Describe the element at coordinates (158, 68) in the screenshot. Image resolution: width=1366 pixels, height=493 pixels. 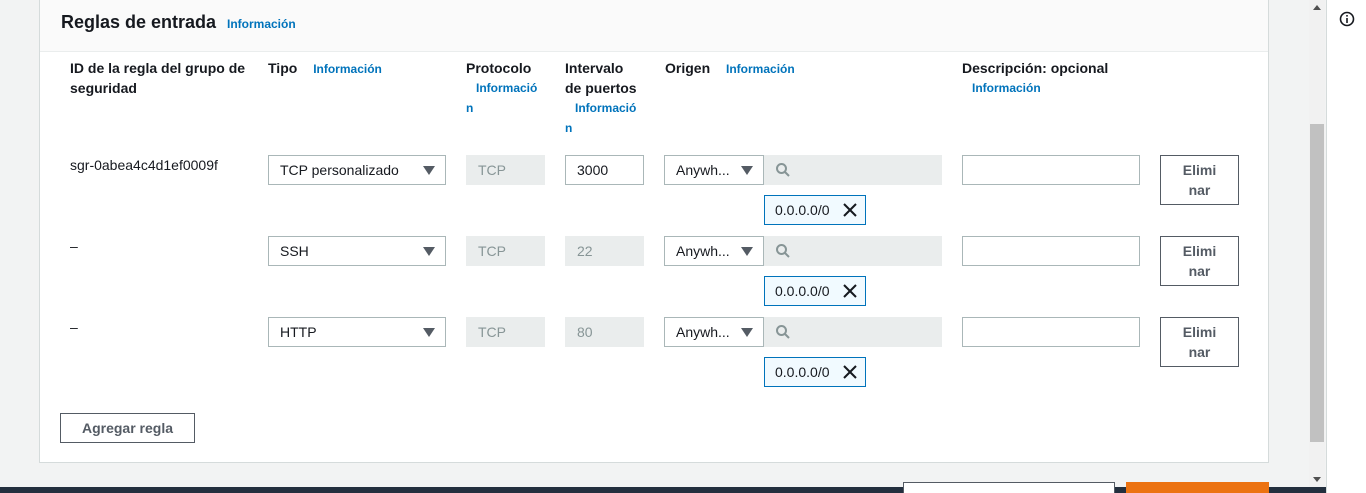
I see `column-header-rule-id-line1: ID de la regla del grupo de` at that location.